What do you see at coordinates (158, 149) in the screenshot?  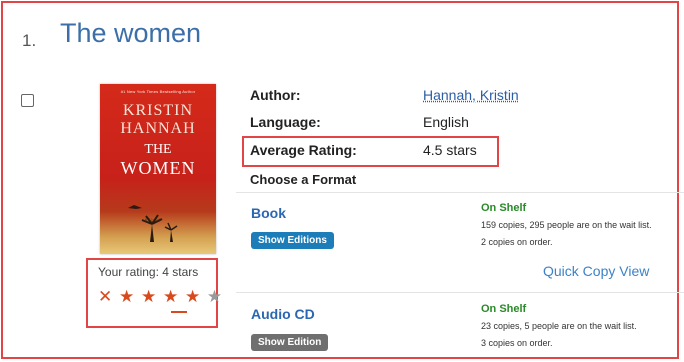 I see `cover-title-the: THE` at bounding box center [158, 149].